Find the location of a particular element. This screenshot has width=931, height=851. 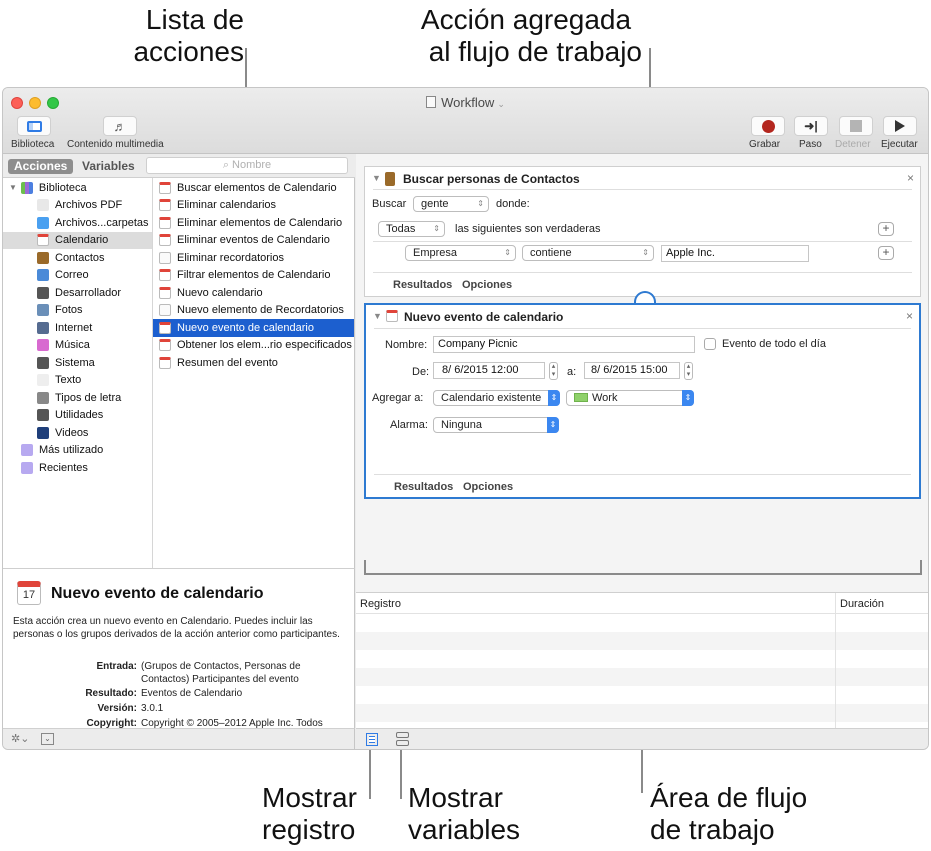

library-item: Internet is located at coordinates (77, 328).